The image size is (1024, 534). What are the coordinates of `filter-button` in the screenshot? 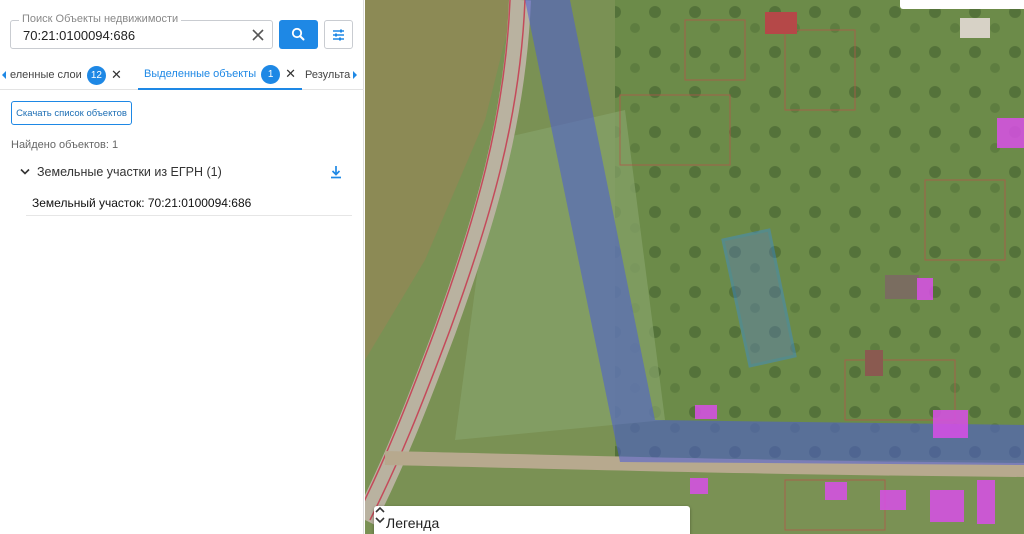 It's located at (338, 34).